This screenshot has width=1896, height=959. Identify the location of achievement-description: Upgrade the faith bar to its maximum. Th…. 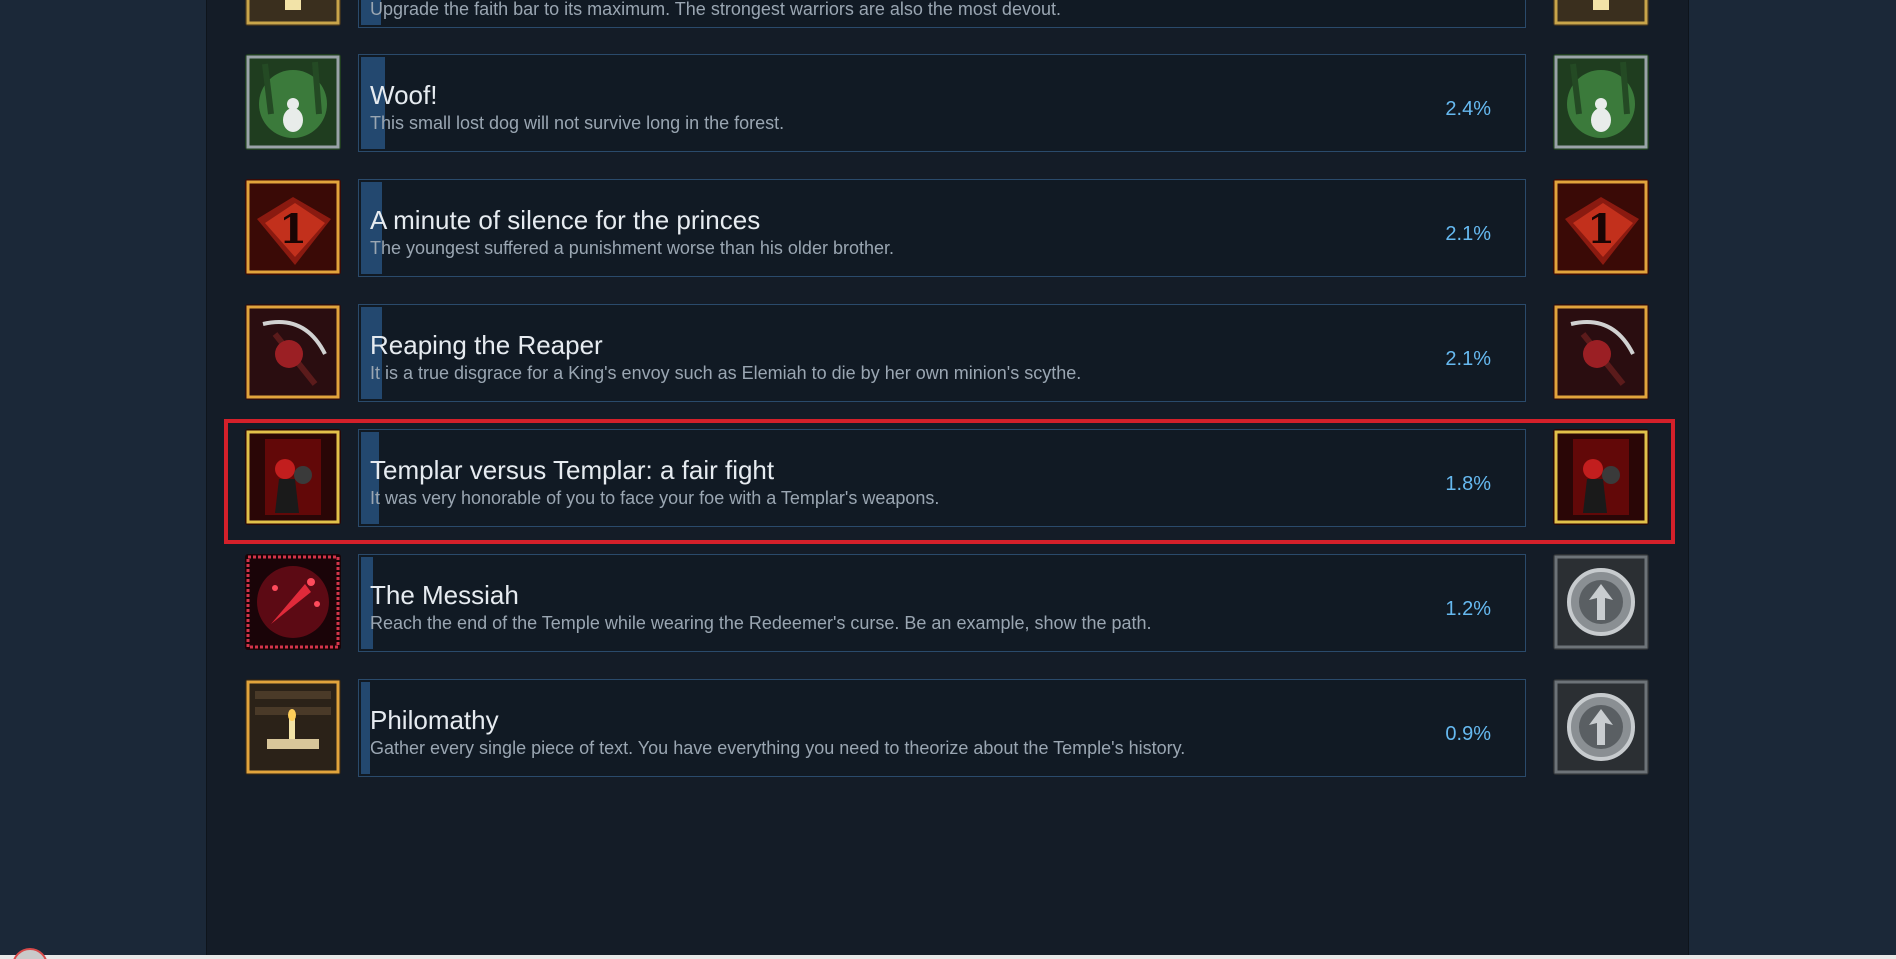
(715, 9).